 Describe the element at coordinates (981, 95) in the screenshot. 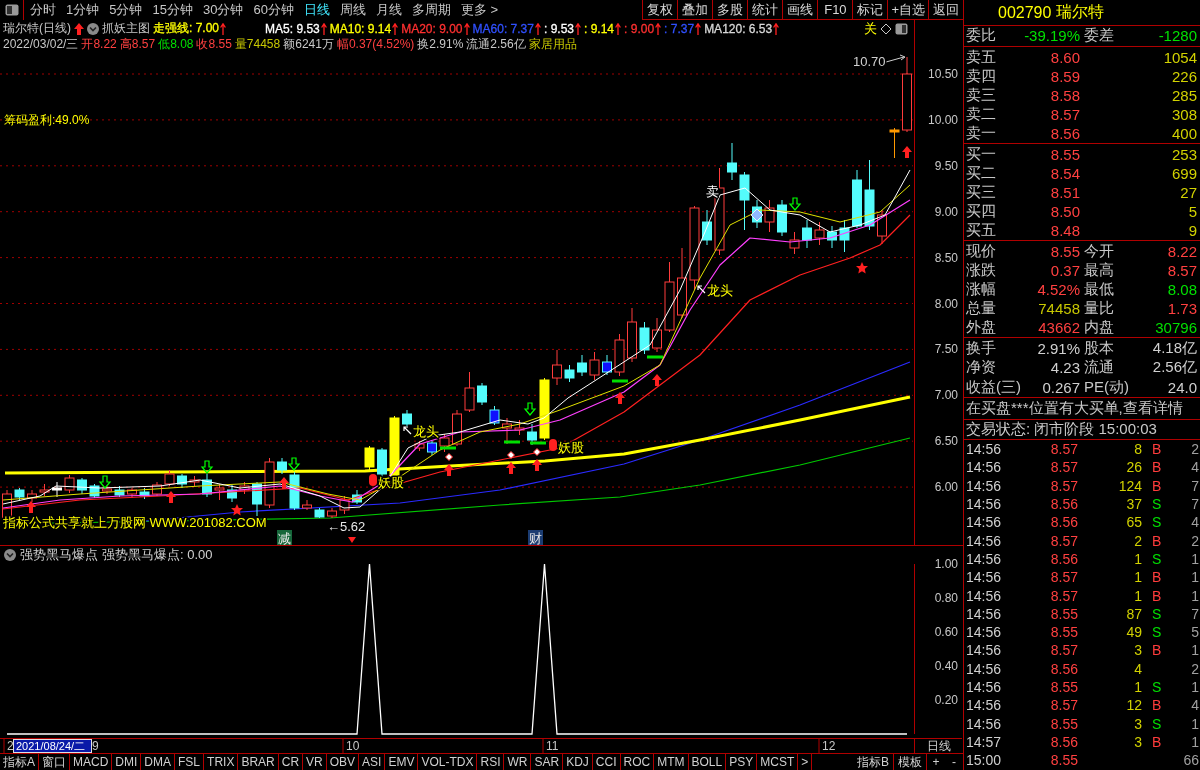

I see `order-level-label: 卖三` at that location.